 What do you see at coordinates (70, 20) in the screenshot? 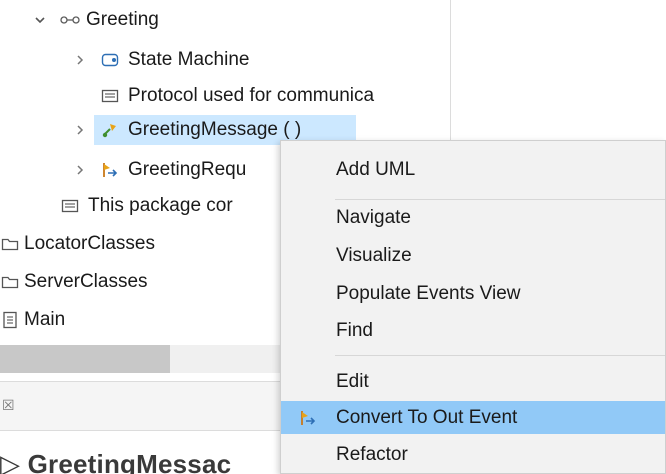
I see `protocol-icon` at bounding box center [70, 20].